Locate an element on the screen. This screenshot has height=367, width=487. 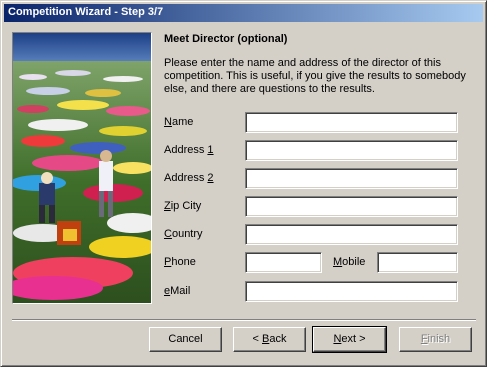
label-text: ountry is located at coordinates (187, 234).